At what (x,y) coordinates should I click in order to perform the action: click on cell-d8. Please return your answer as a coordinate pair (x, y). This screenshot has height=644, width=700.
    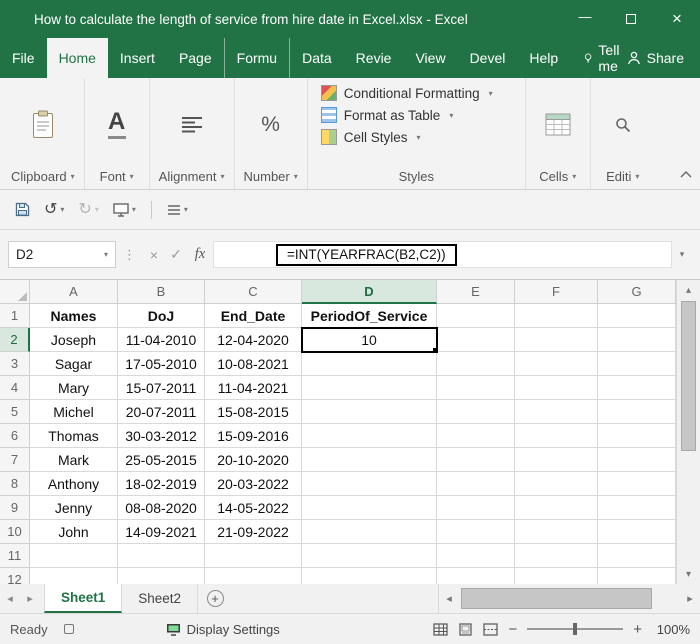
    Looking at the image, I should click on (369, 484).